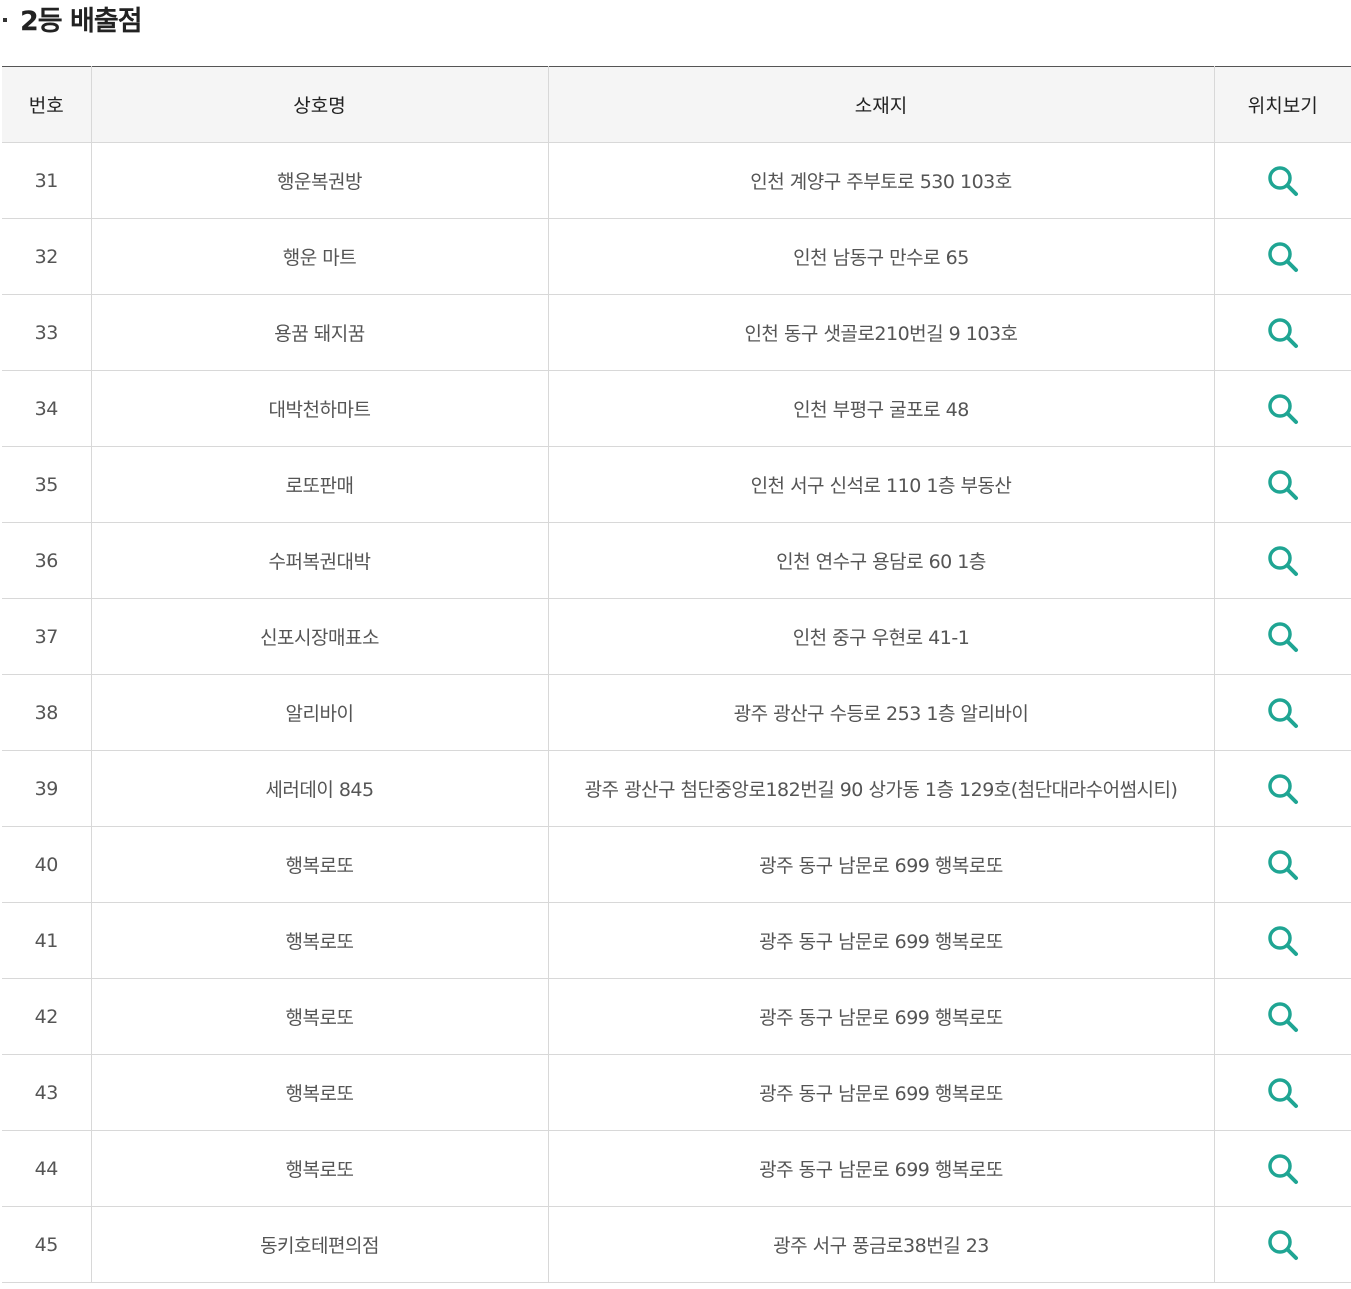 This screenshot has width=1351, height=1289. Describe the element at coordinates (320, 104) in the screenshot. I see `header-store-name: 상호명` at that location.